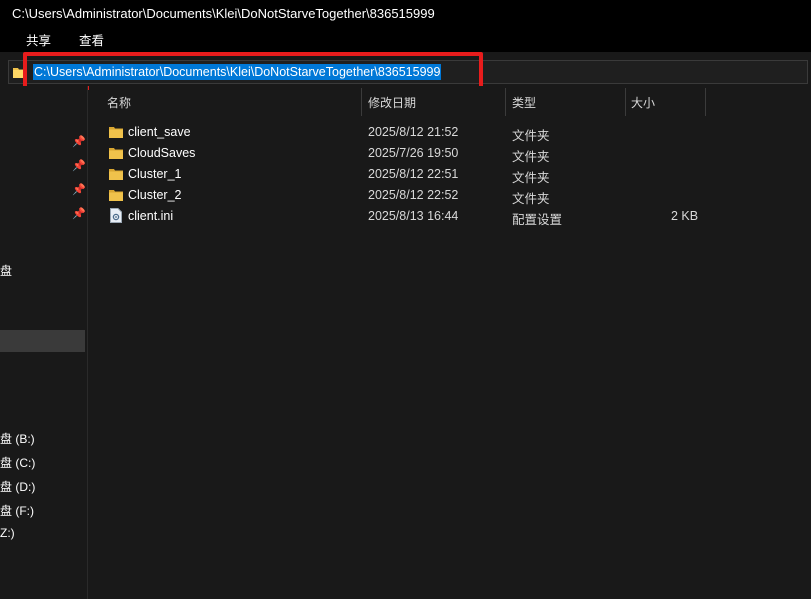 The width and height of the screenshot is (811, 599). I want to click on sidebar-item-drive-d: 盘 (D:), so click(17, 486).